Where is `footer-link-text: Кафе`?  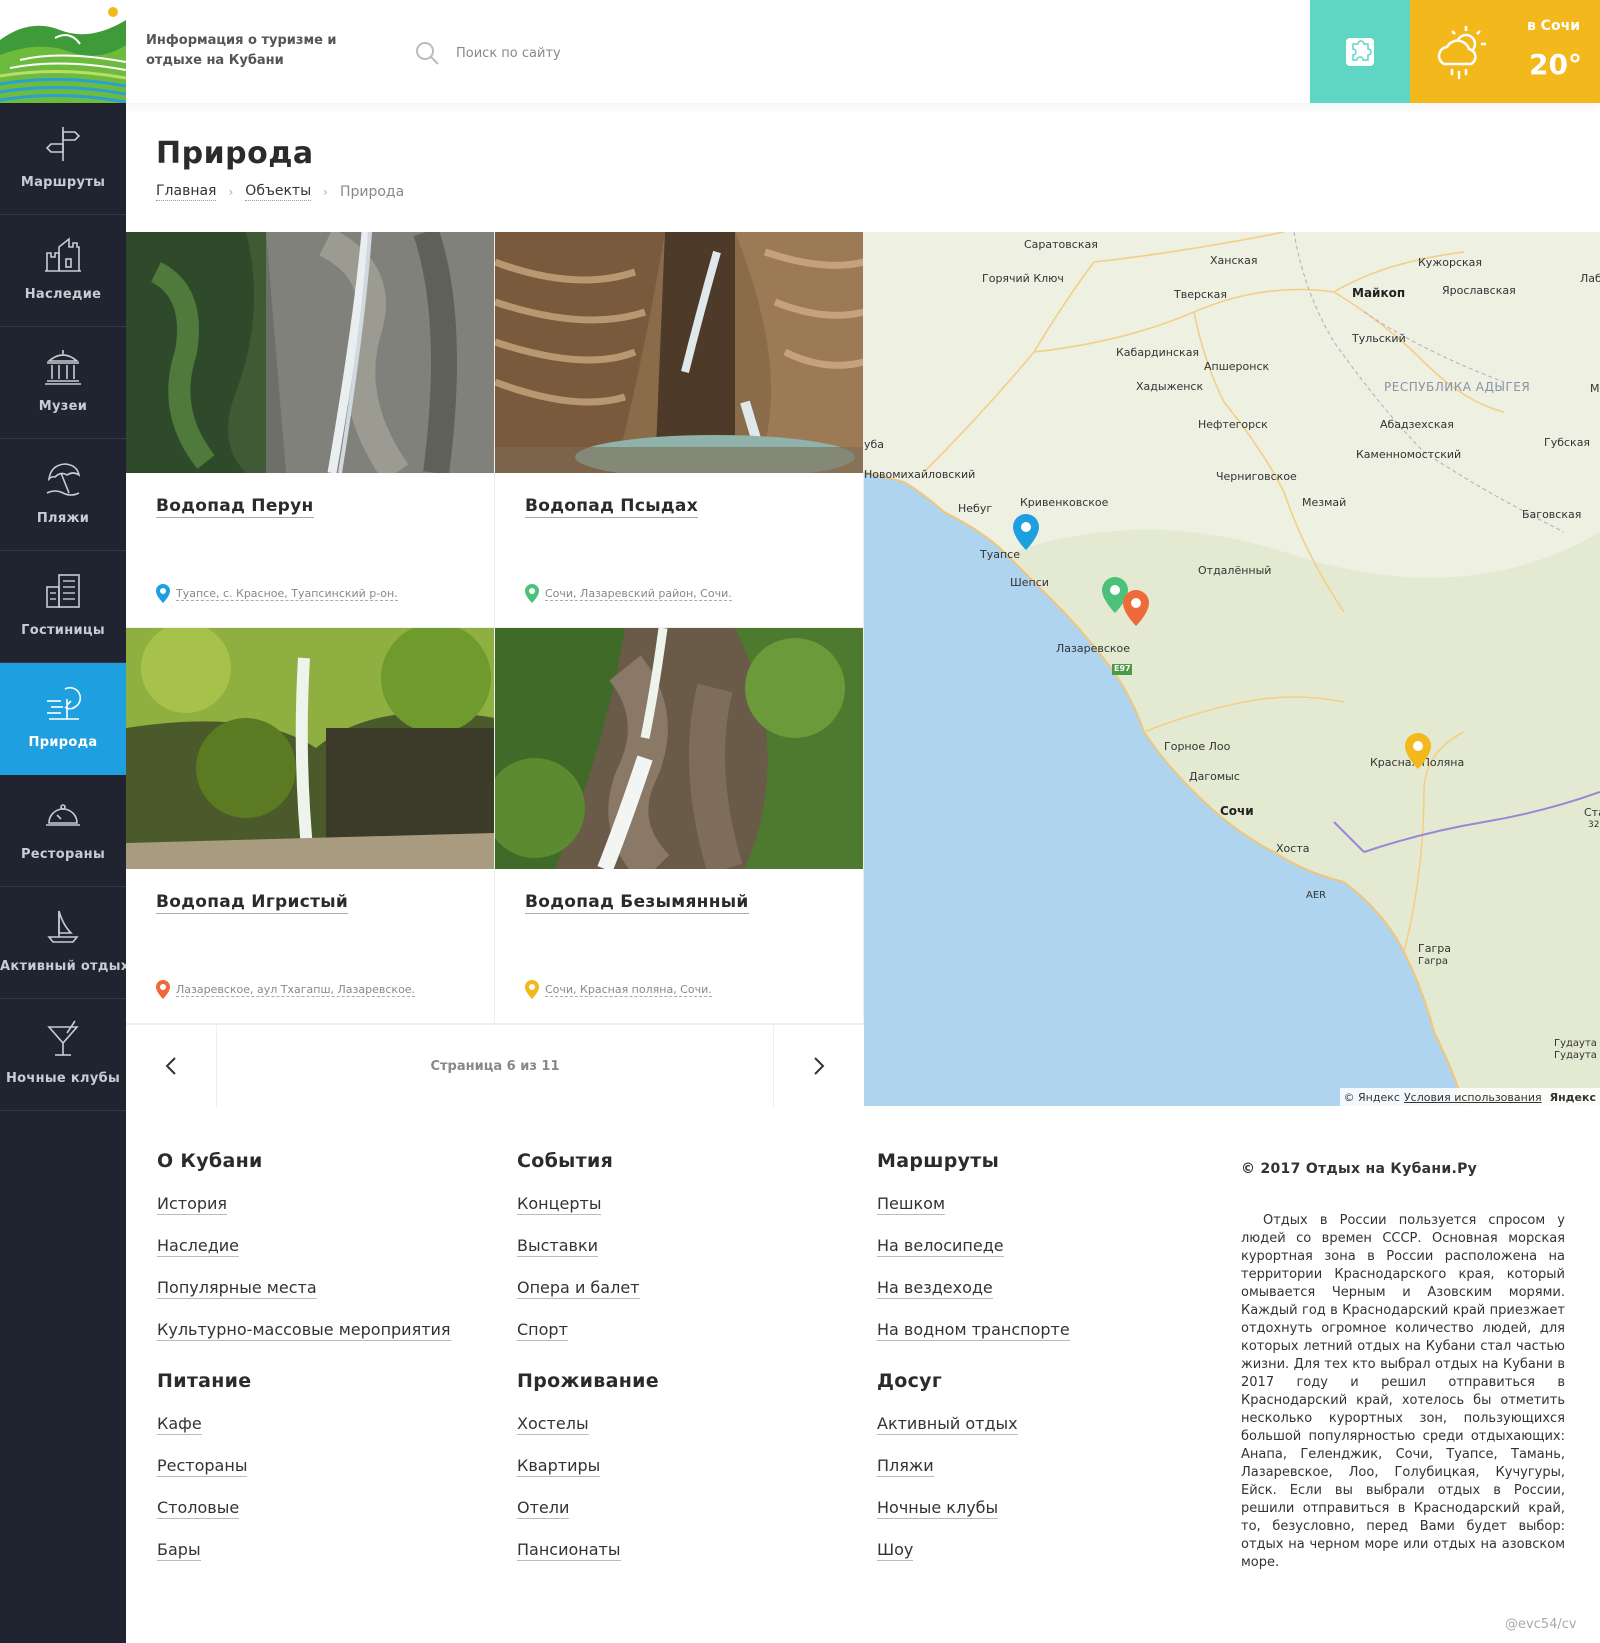 footer-link-text: Кафе is located at coordinates (179, 1424).